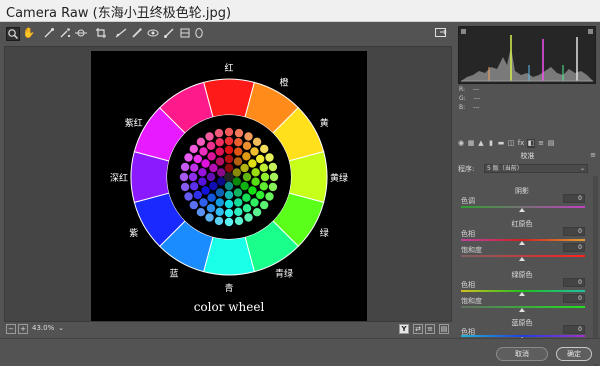 This screenshot has width=600, height=366. I want to click on hue-label: 青绿, so click(284, 273).